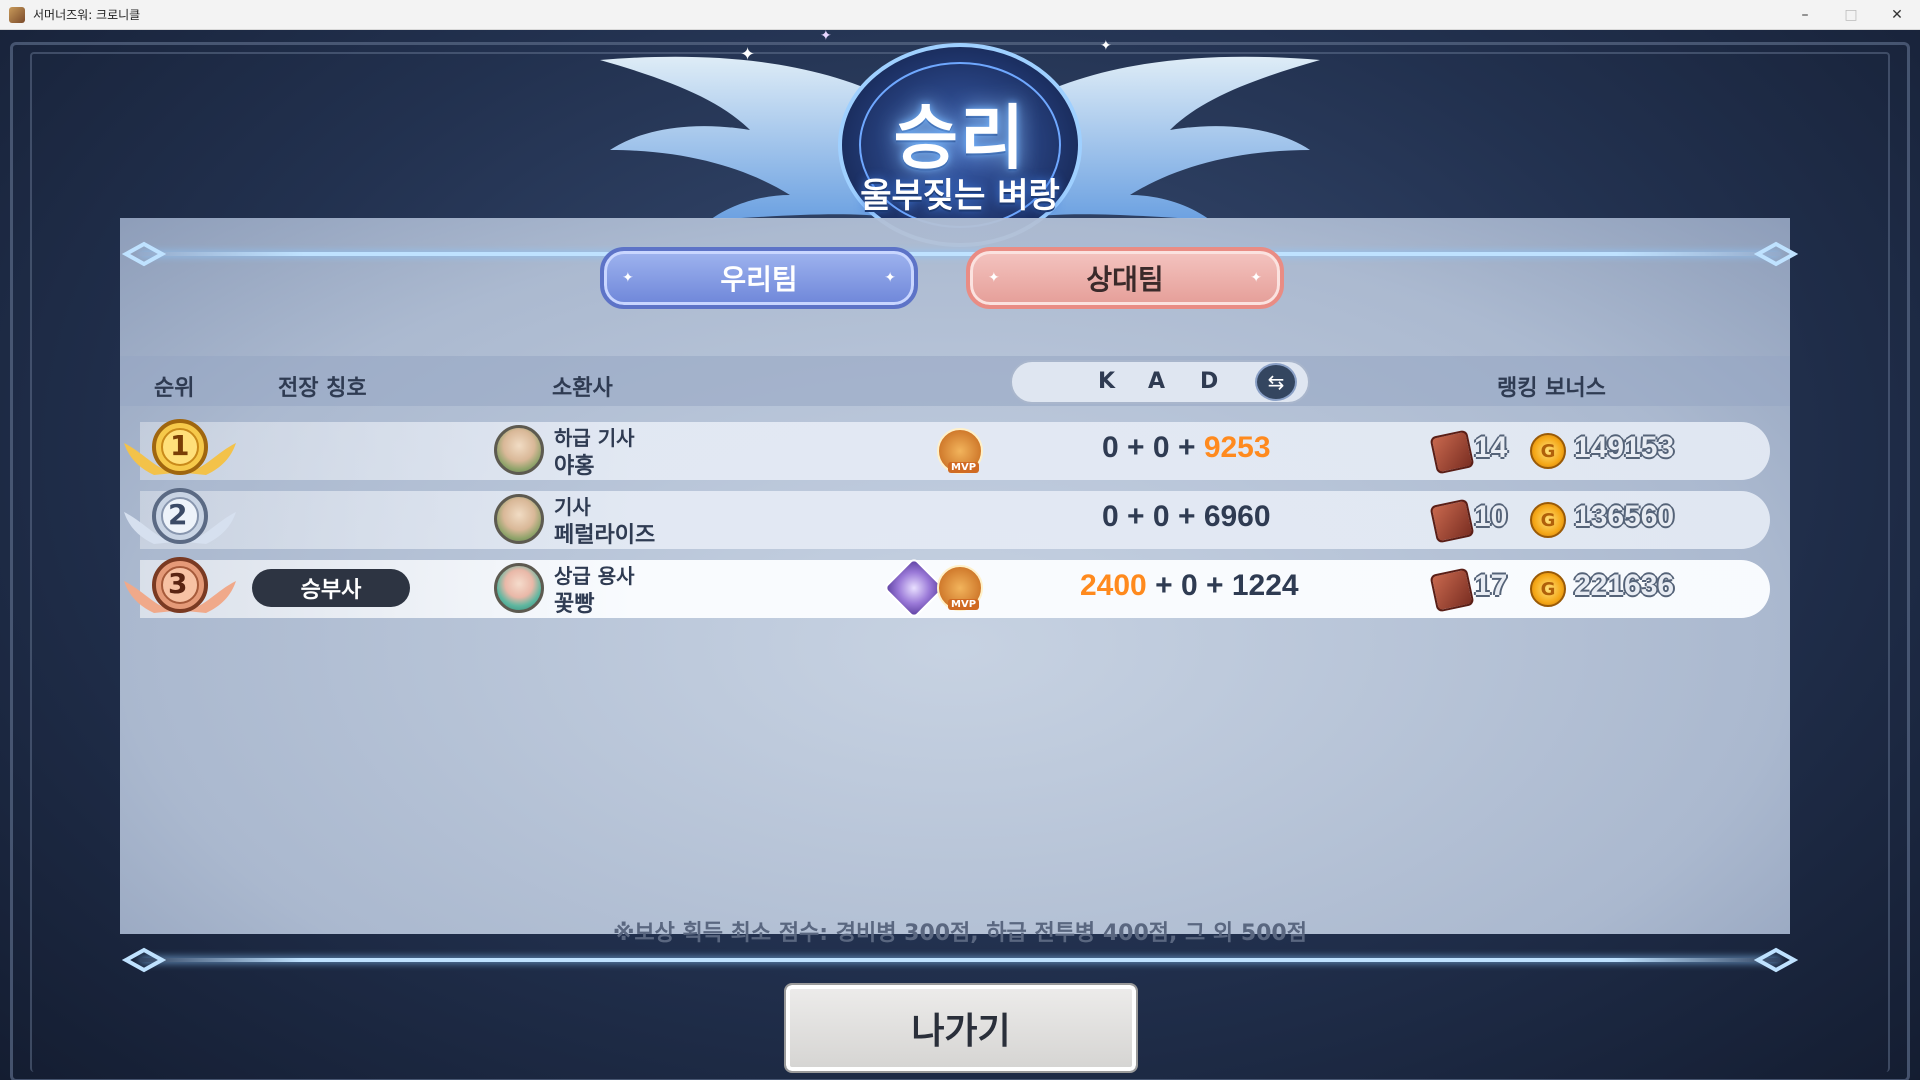 This screenshot has height=1080, width=1920. I want to click on window-title: 서머너즈워: 크로니클, so click(87, 15).